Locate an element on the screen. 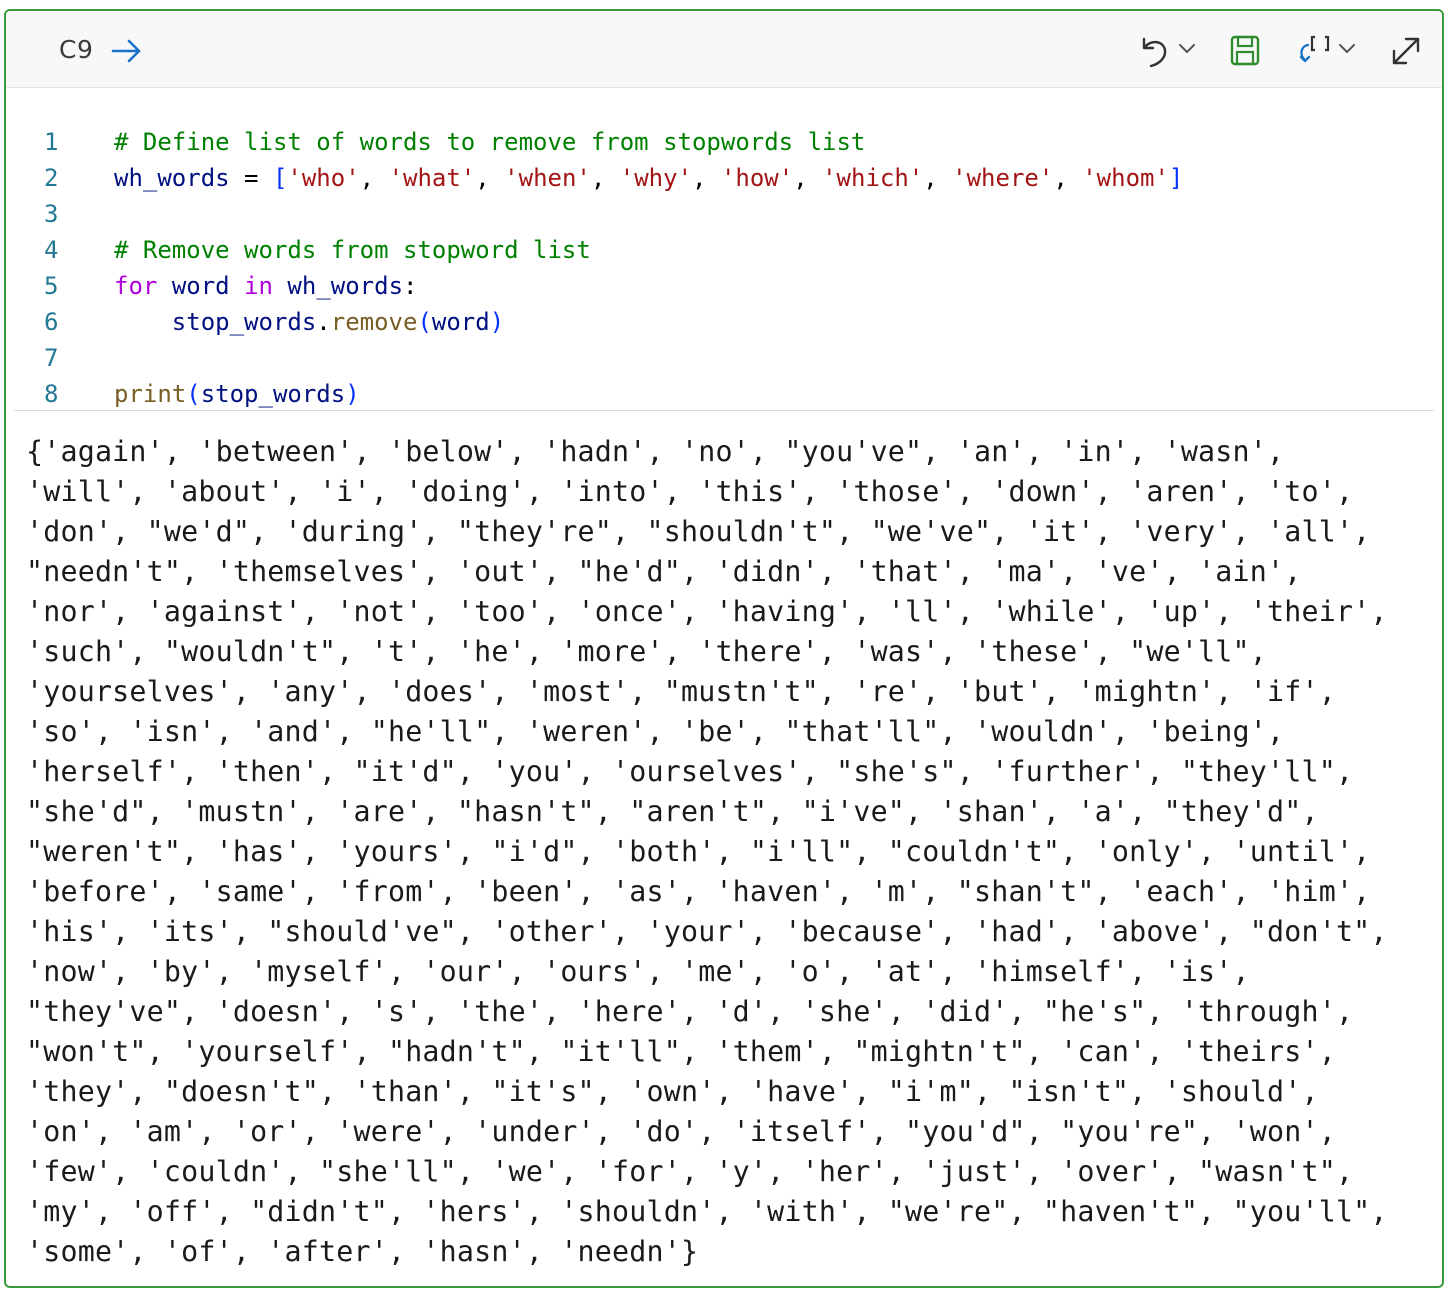 This screenshot has width=1452, height=1296. code-text: stop_words.remove(word) is located at coordinates (309, 322).